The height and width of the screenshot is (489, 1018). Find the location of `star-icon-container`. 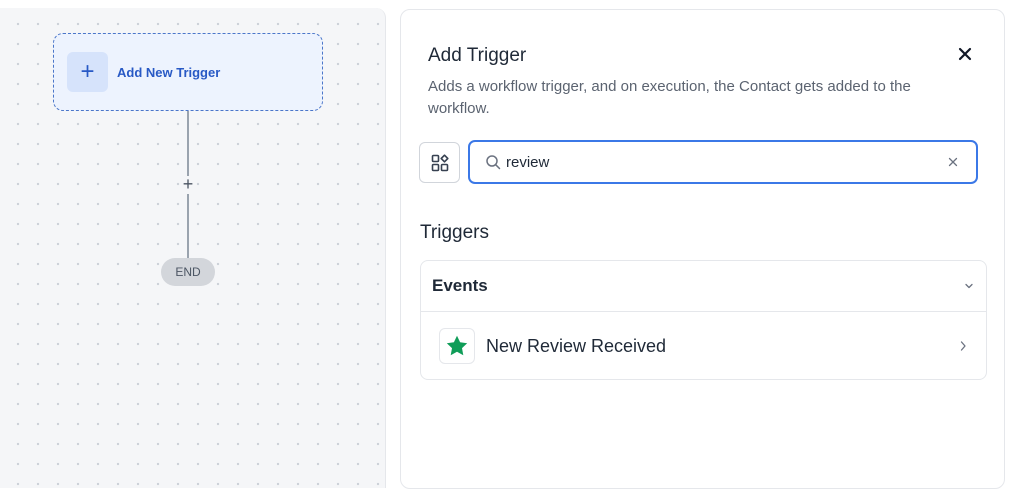

star-icon-container is located at coordinates (457, 346).